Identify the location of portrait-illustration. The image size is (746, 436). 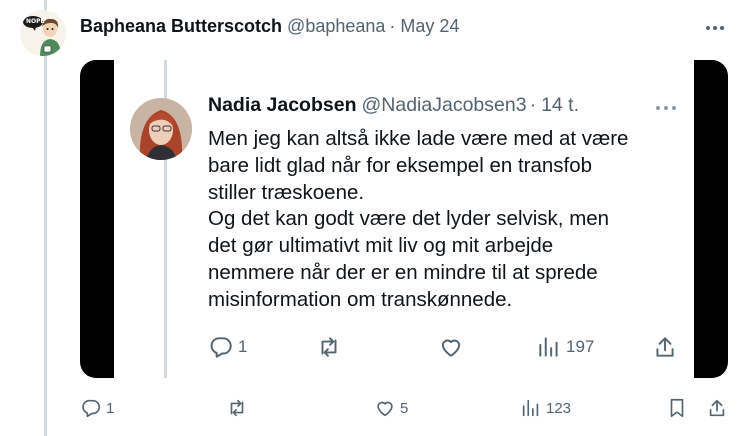
(161, 129).